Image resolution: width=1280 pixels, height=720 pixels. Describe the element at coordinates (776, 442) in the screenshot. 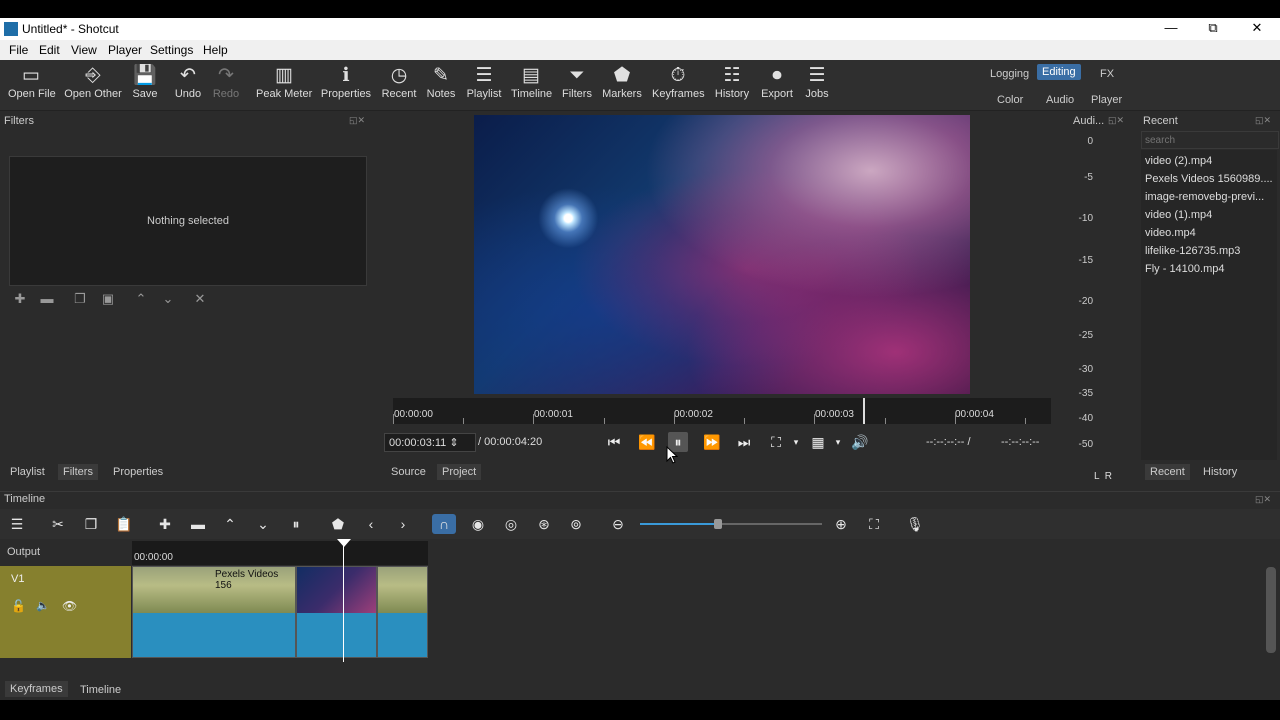

I see `zoom-fit-icon: ⛶` at that location.